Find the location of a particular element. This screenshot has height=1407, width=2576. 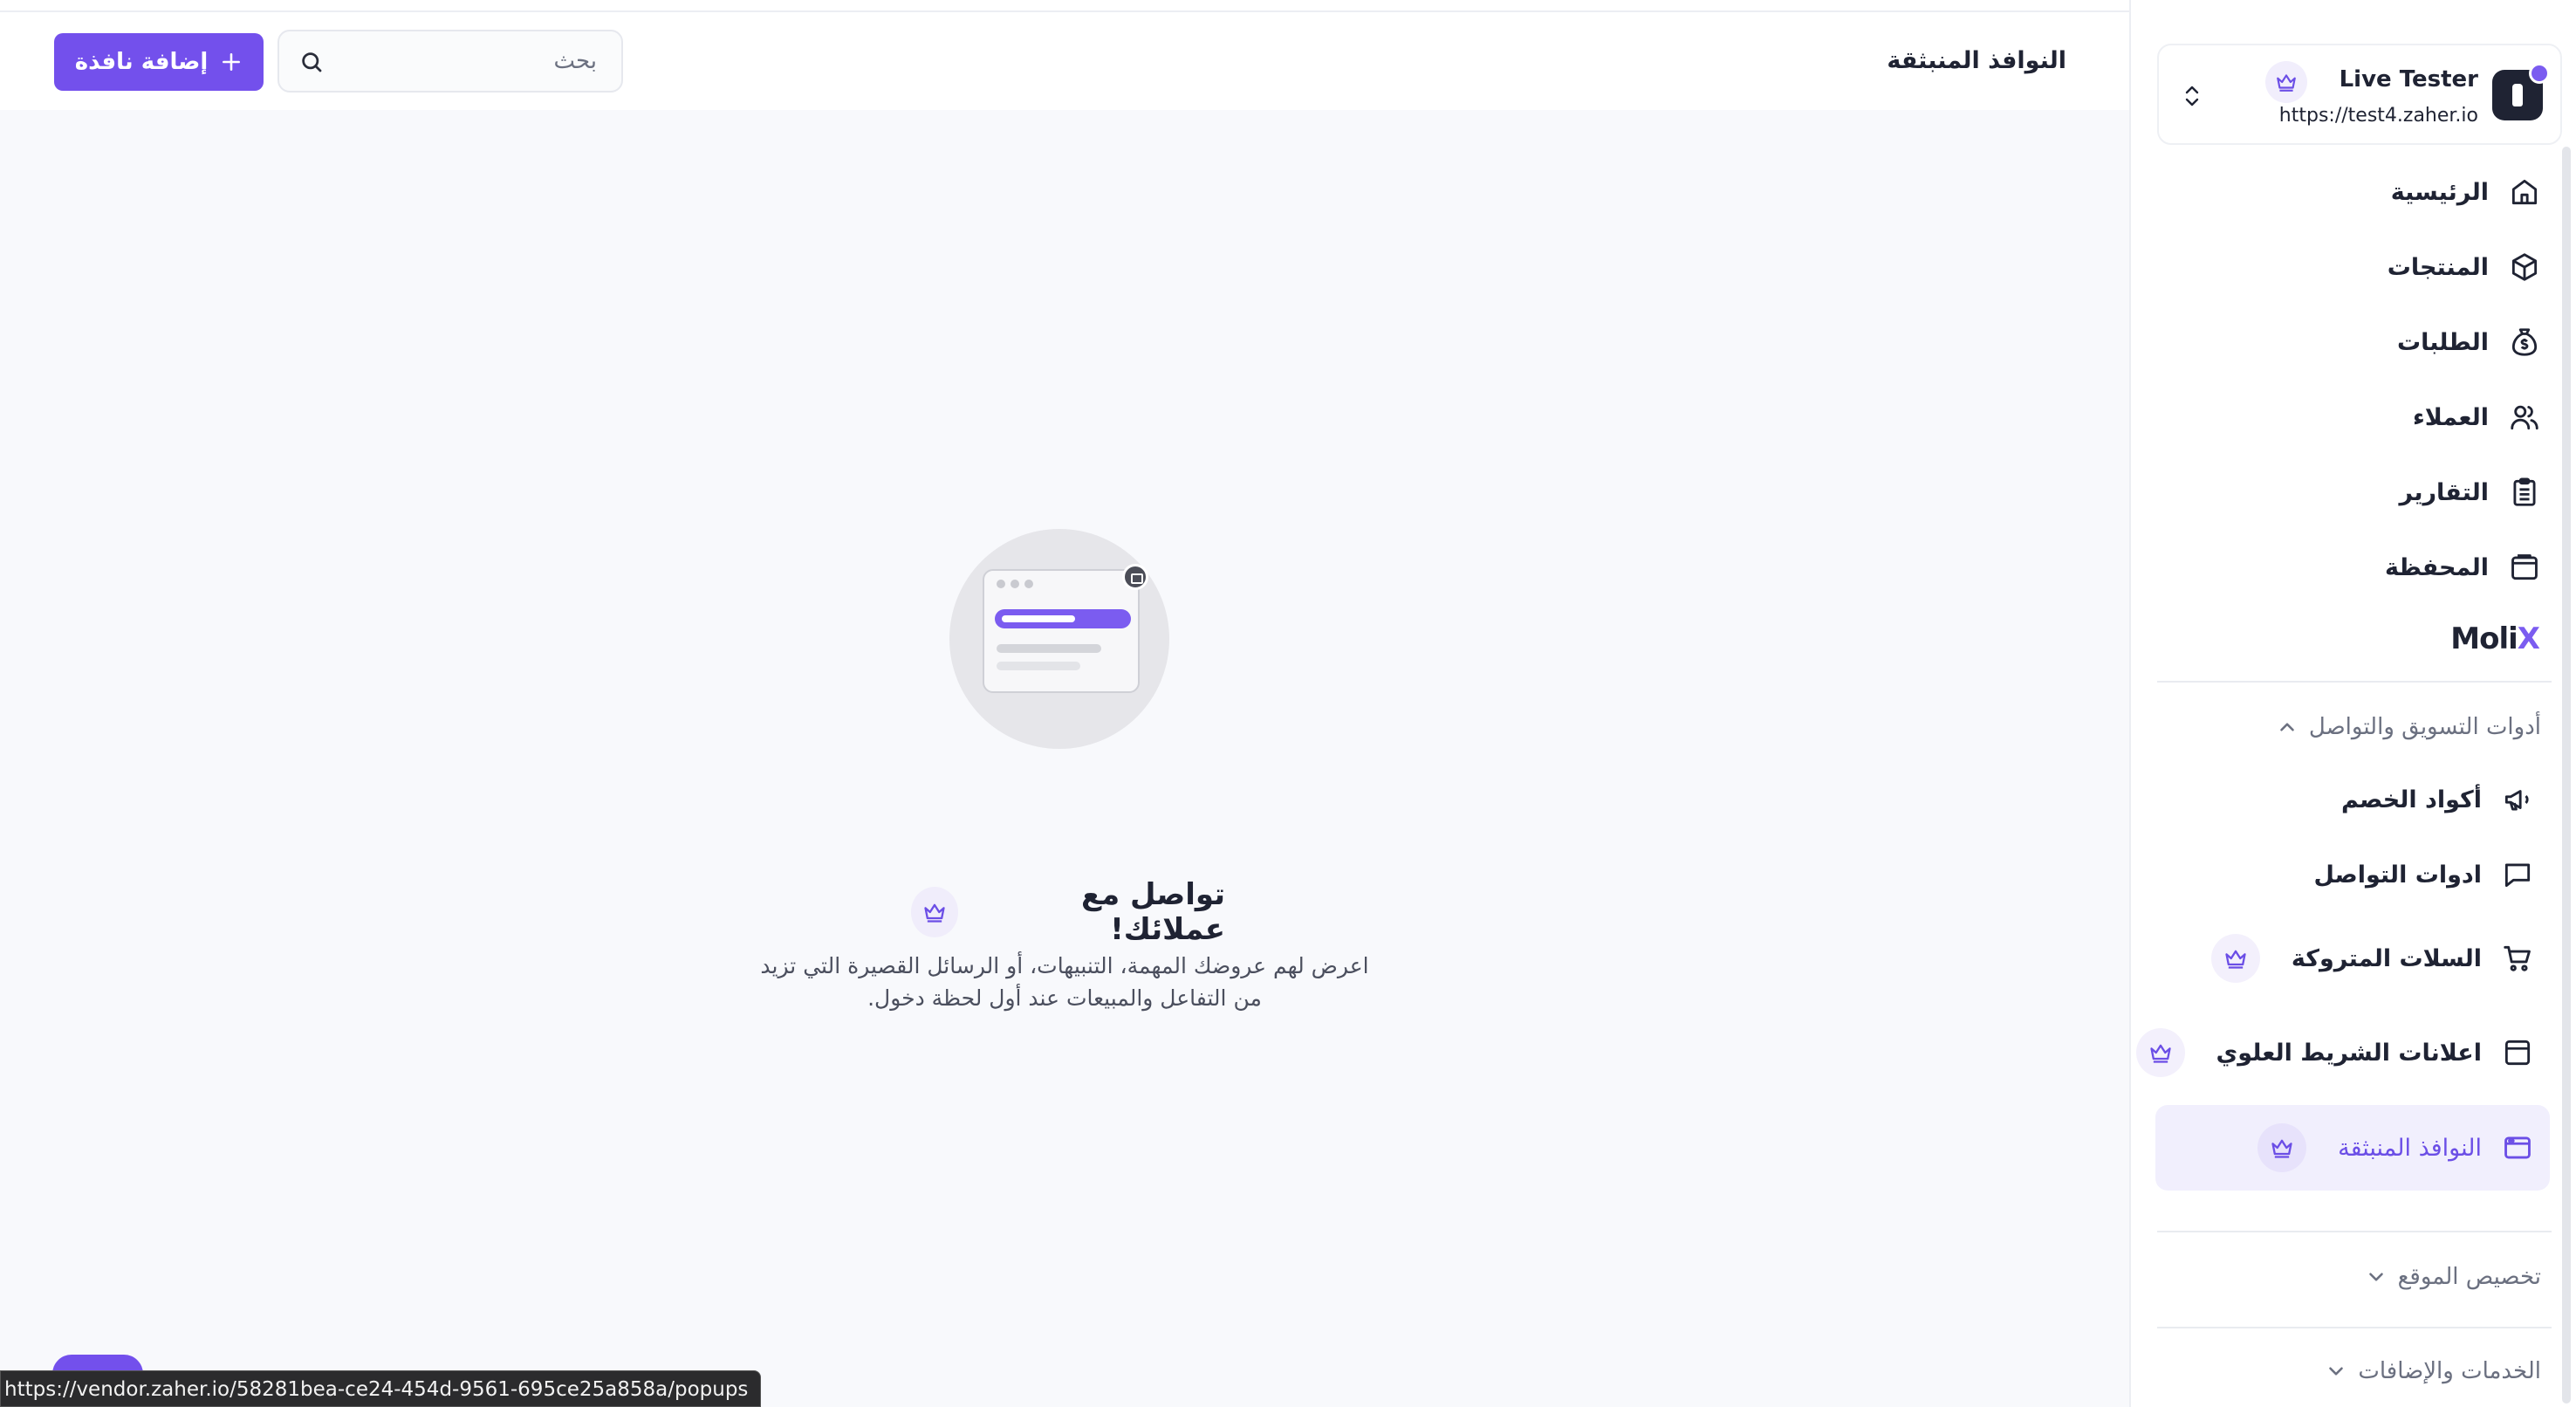

megaphone-icon is located at coordinates (2516, 800).